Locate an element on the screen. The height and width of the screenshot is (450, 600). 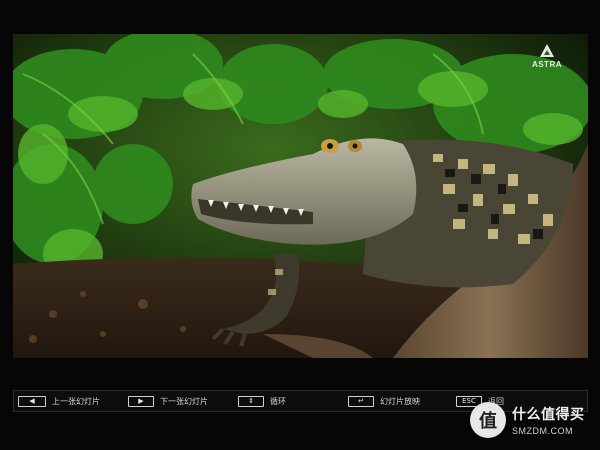
previous-slide-control: ◀ 上一张幻灯片 is located at coordinates (73, 401).